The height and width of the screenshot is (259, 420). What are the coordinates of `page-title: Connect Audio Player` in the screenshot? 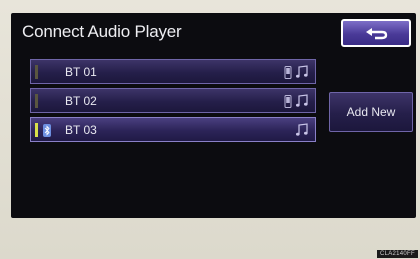 It's located at (102, 31).